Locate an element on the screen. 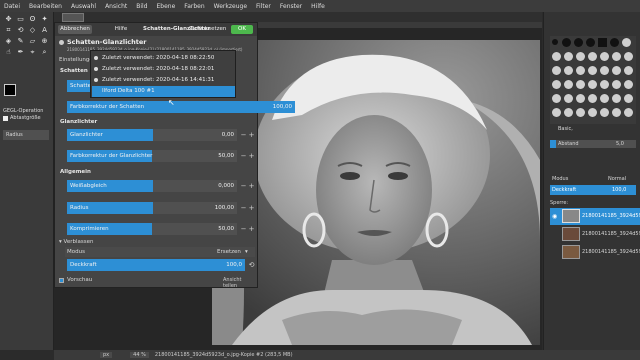 The image size is (640, 360). clone-icon: ⊕ is located at coordinates (44, 41).